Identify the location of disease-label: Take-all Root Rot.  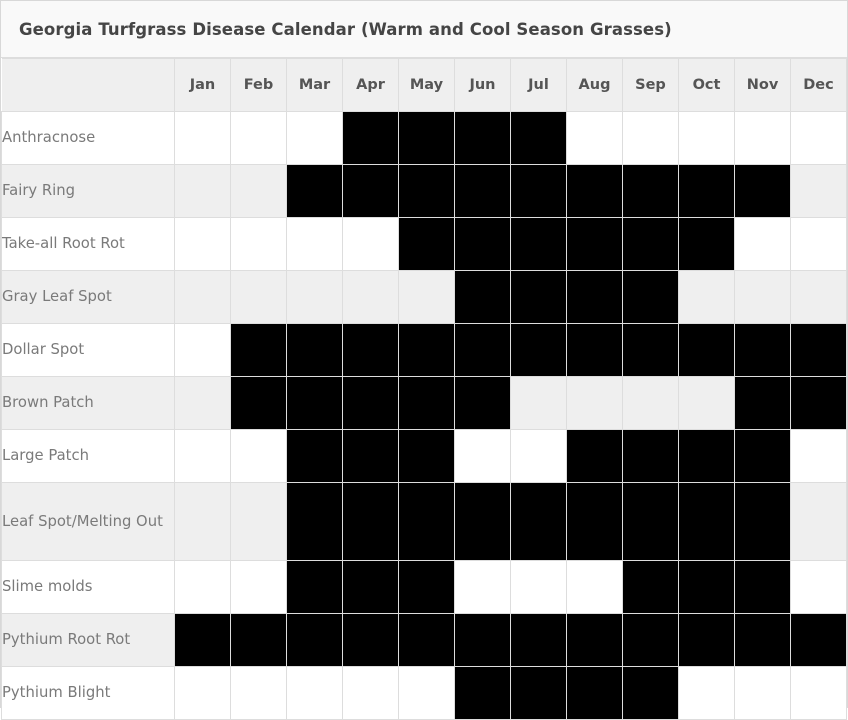
(88, 244).